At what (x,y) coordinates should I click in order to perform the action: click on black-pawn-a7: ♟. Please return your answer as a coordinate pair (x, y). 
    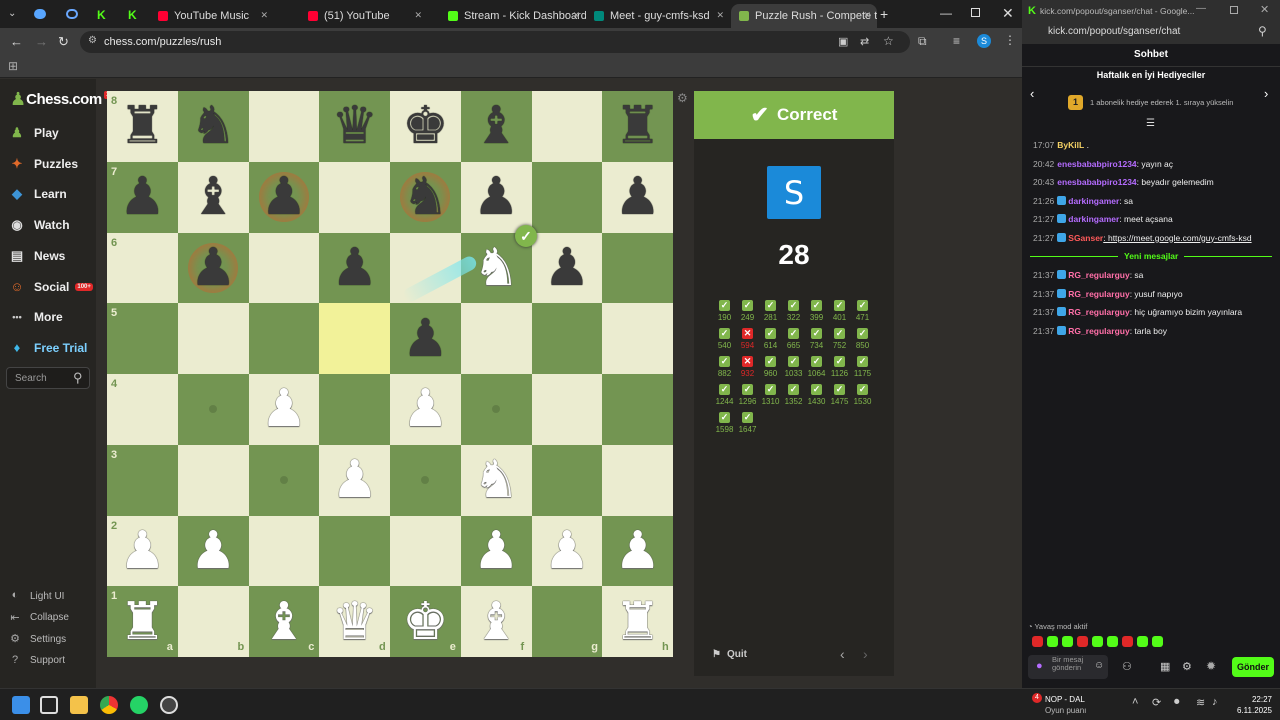
    Looking at the image, I should click on (142, 197).